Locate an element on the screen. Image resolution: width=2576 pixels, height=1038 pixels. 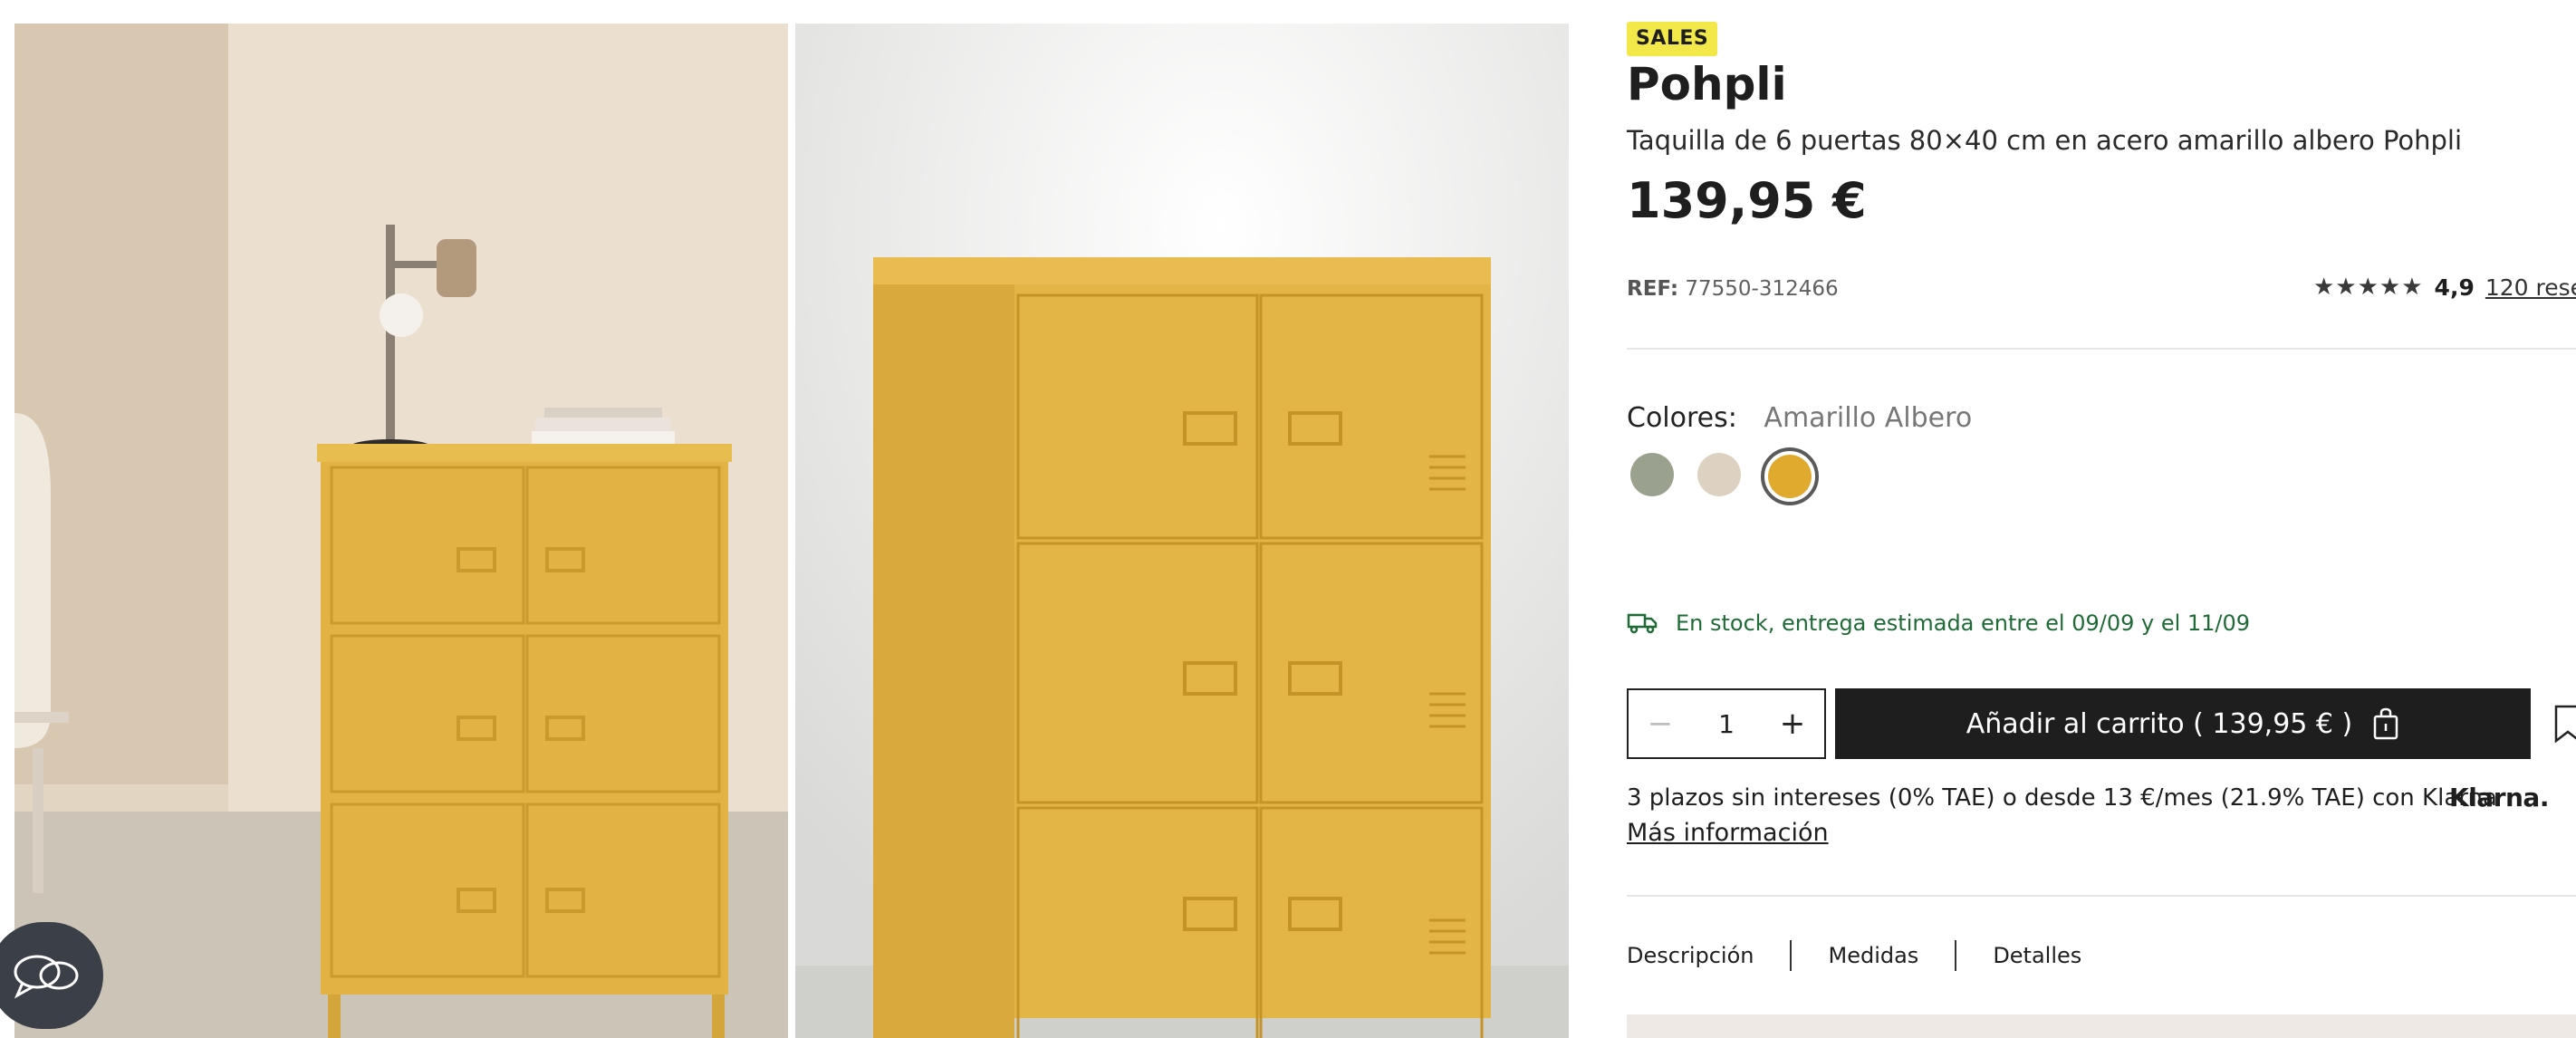
quantity-stepper: − 1 + is located at coordinates (1726, 724).